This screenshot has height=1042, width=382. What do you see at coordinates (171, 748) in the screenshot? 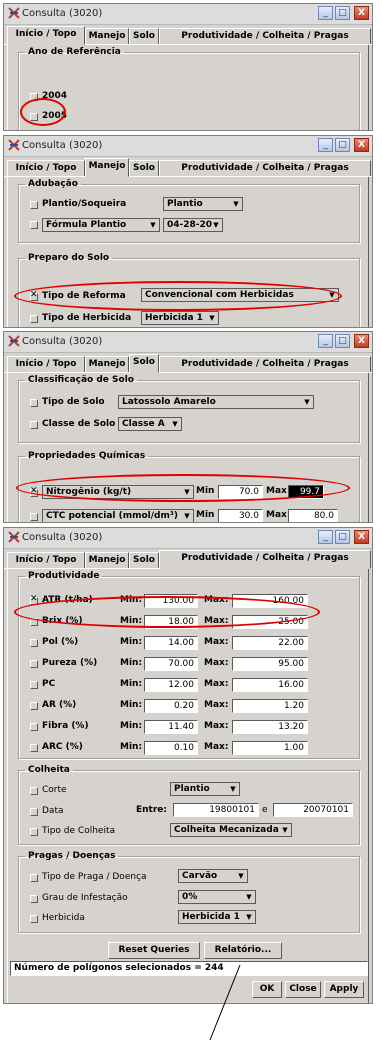
I see `prod-min-input: 0.10` at bounding box center [171, 748].